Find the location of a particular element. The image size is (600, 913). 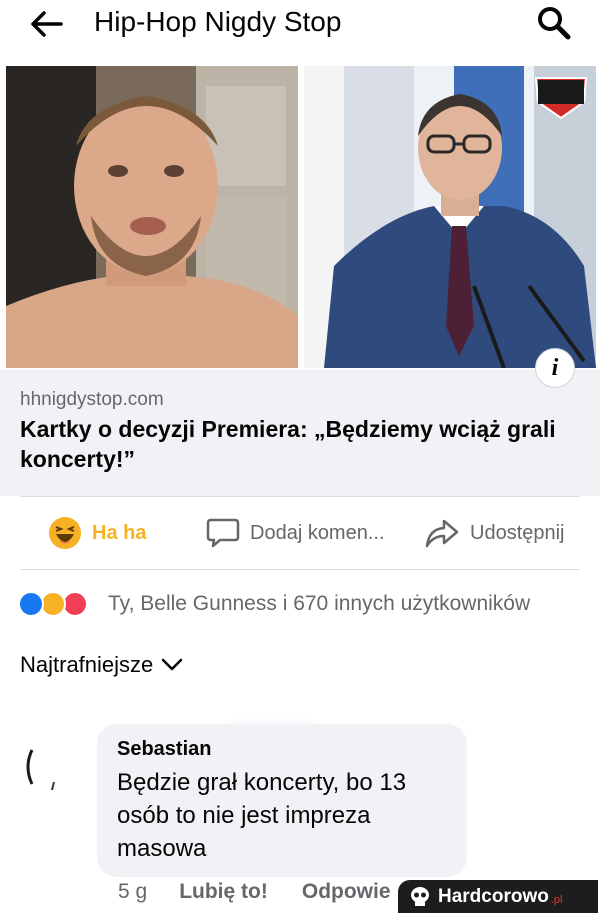

comment-timestamp: 5 g is located at coordinates (132, 892).